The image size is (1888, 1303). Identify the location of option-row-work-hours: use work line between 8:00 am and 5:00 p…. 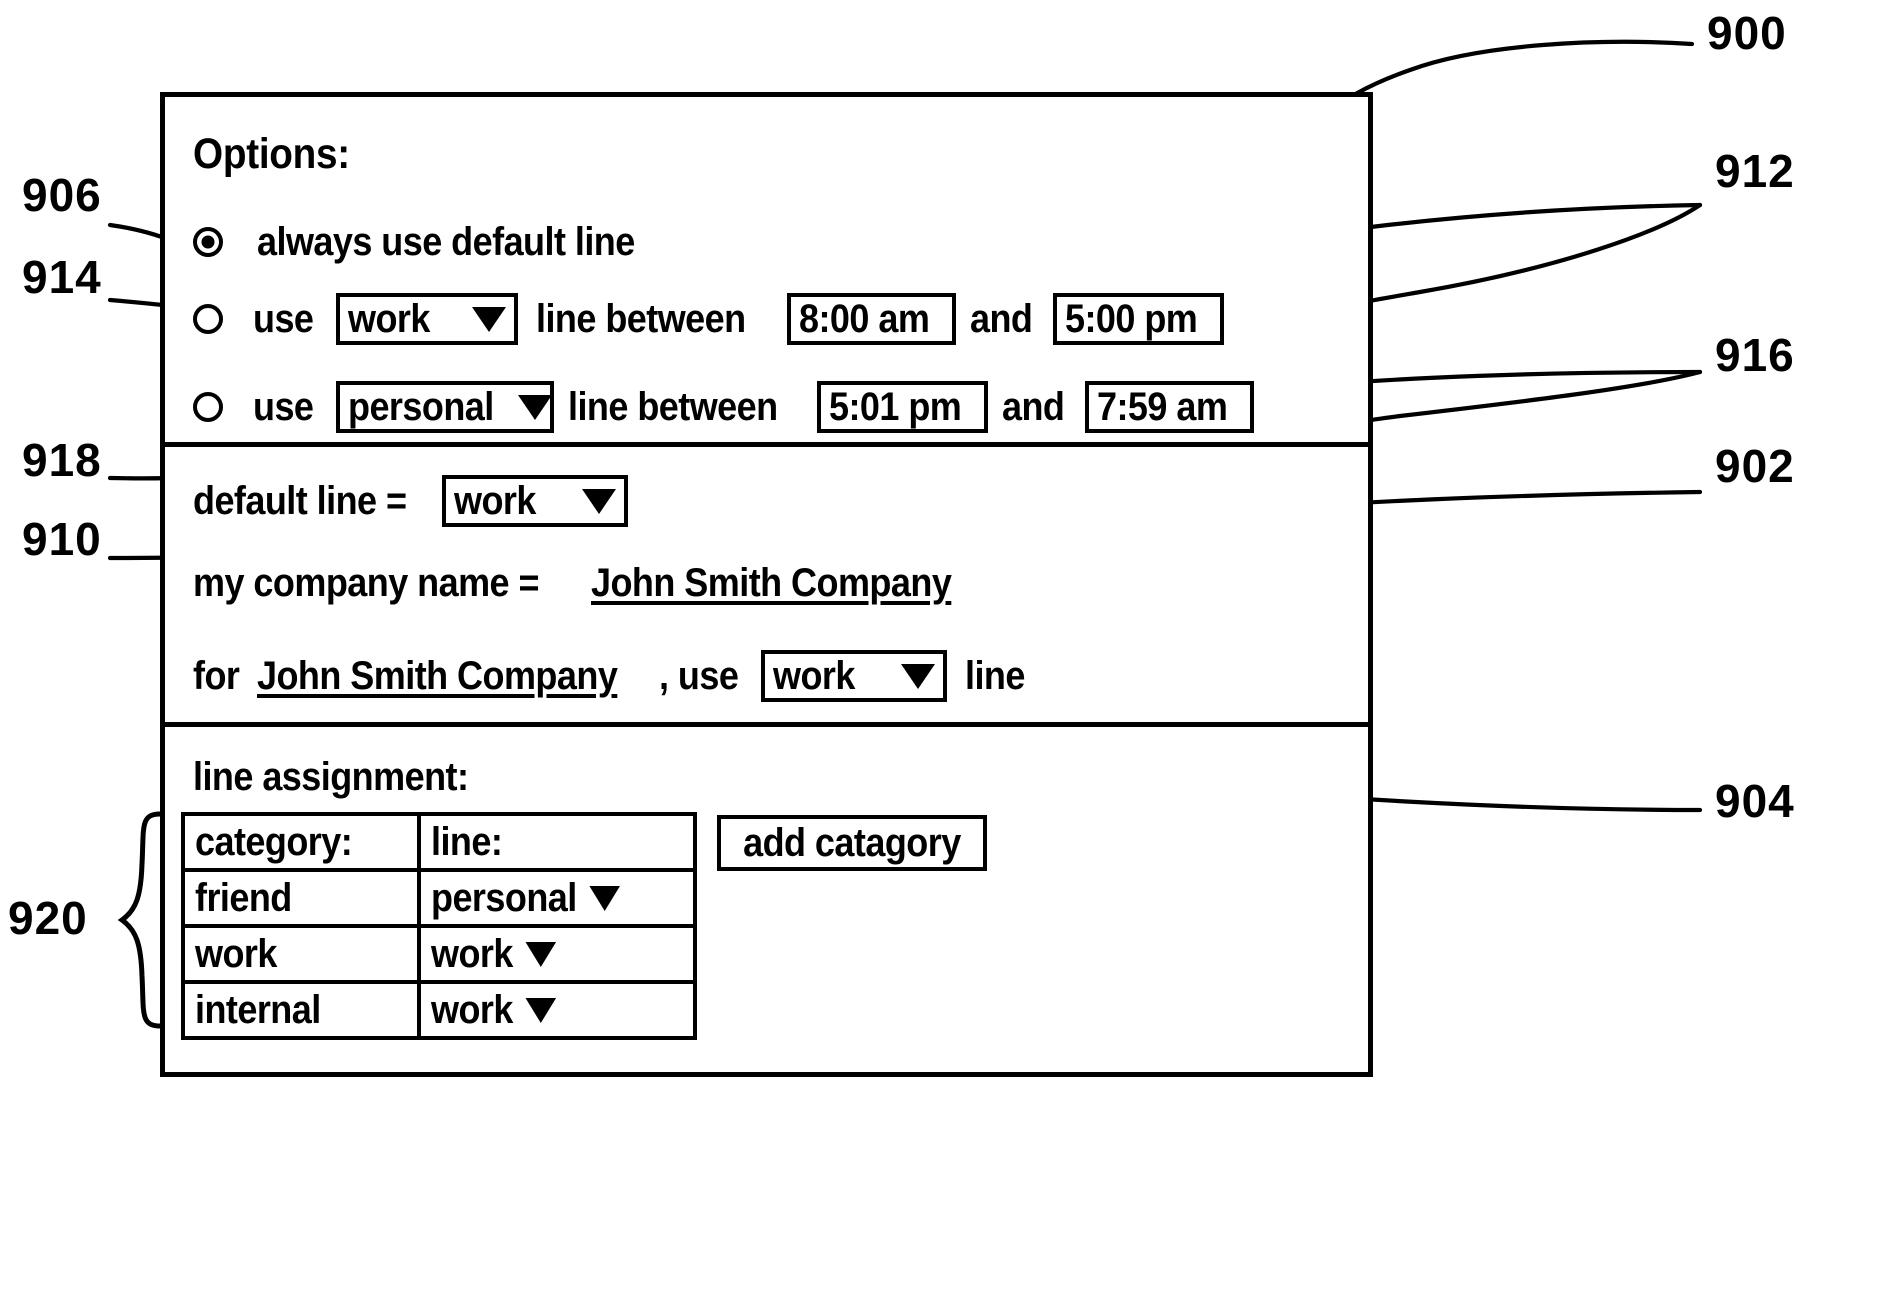
(709, 319).